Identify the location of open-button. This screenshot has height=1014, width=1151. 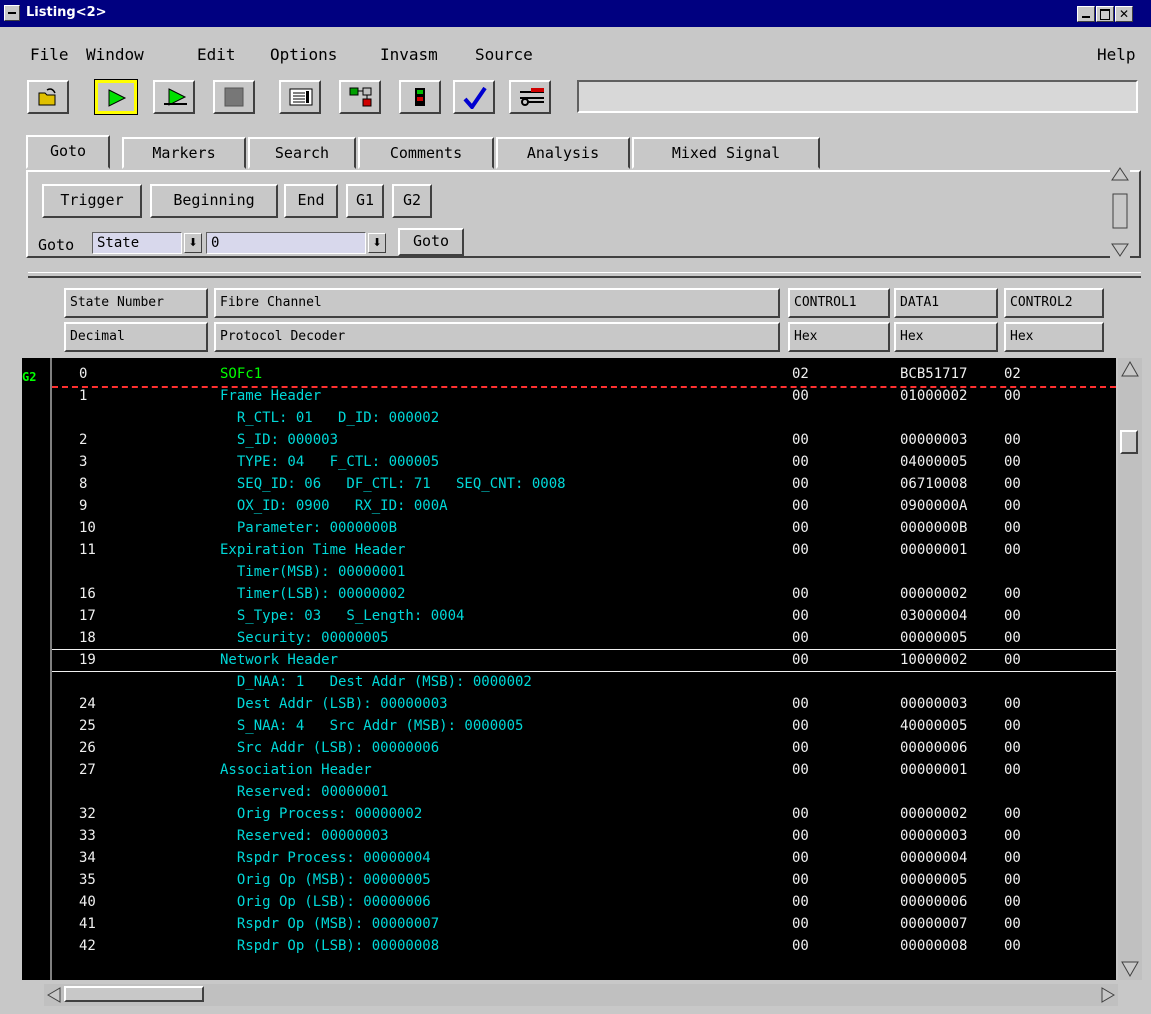
(48, 97).